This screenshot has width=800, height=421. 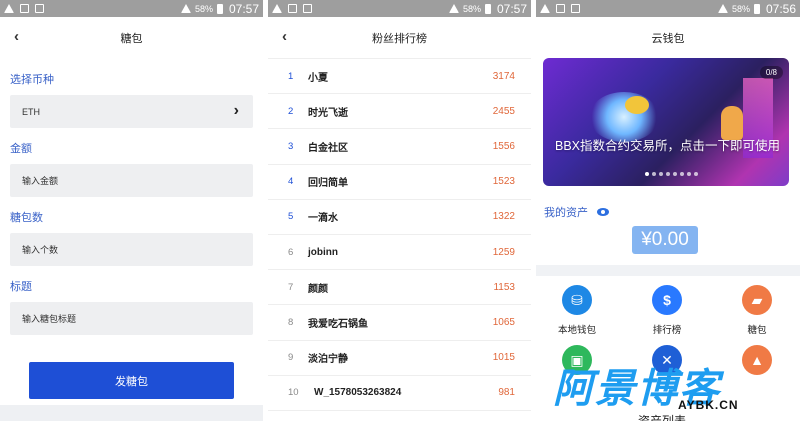 I want to click on truck-icon: ▰, so click(x=757, y=300).